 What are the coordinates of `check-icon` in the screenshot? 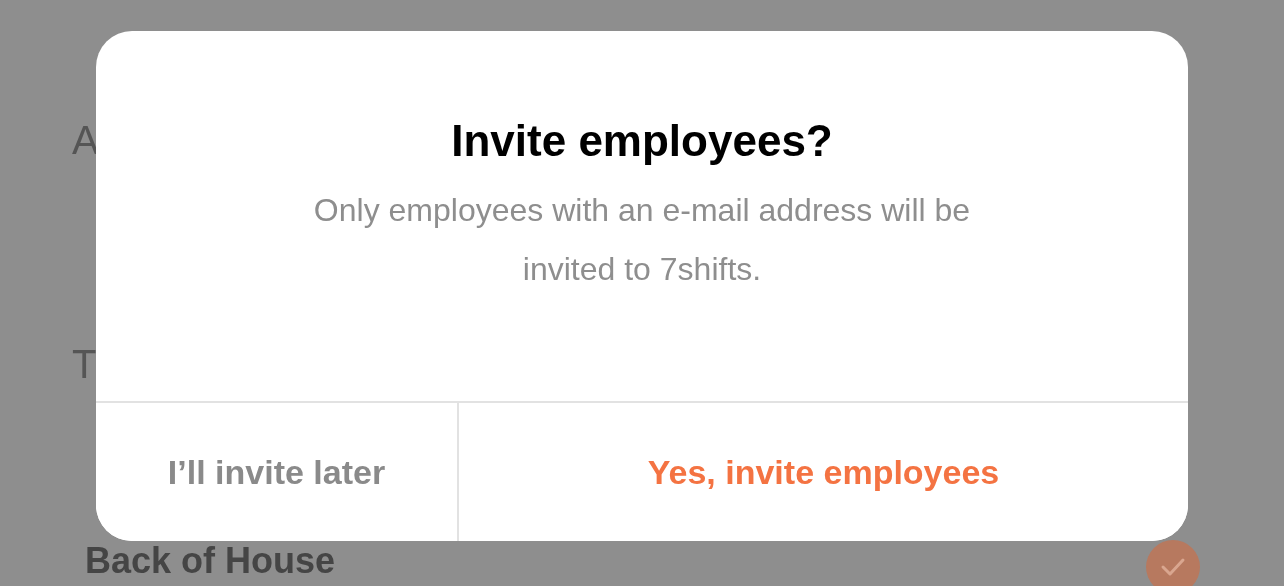 It's located at (1173, 563).